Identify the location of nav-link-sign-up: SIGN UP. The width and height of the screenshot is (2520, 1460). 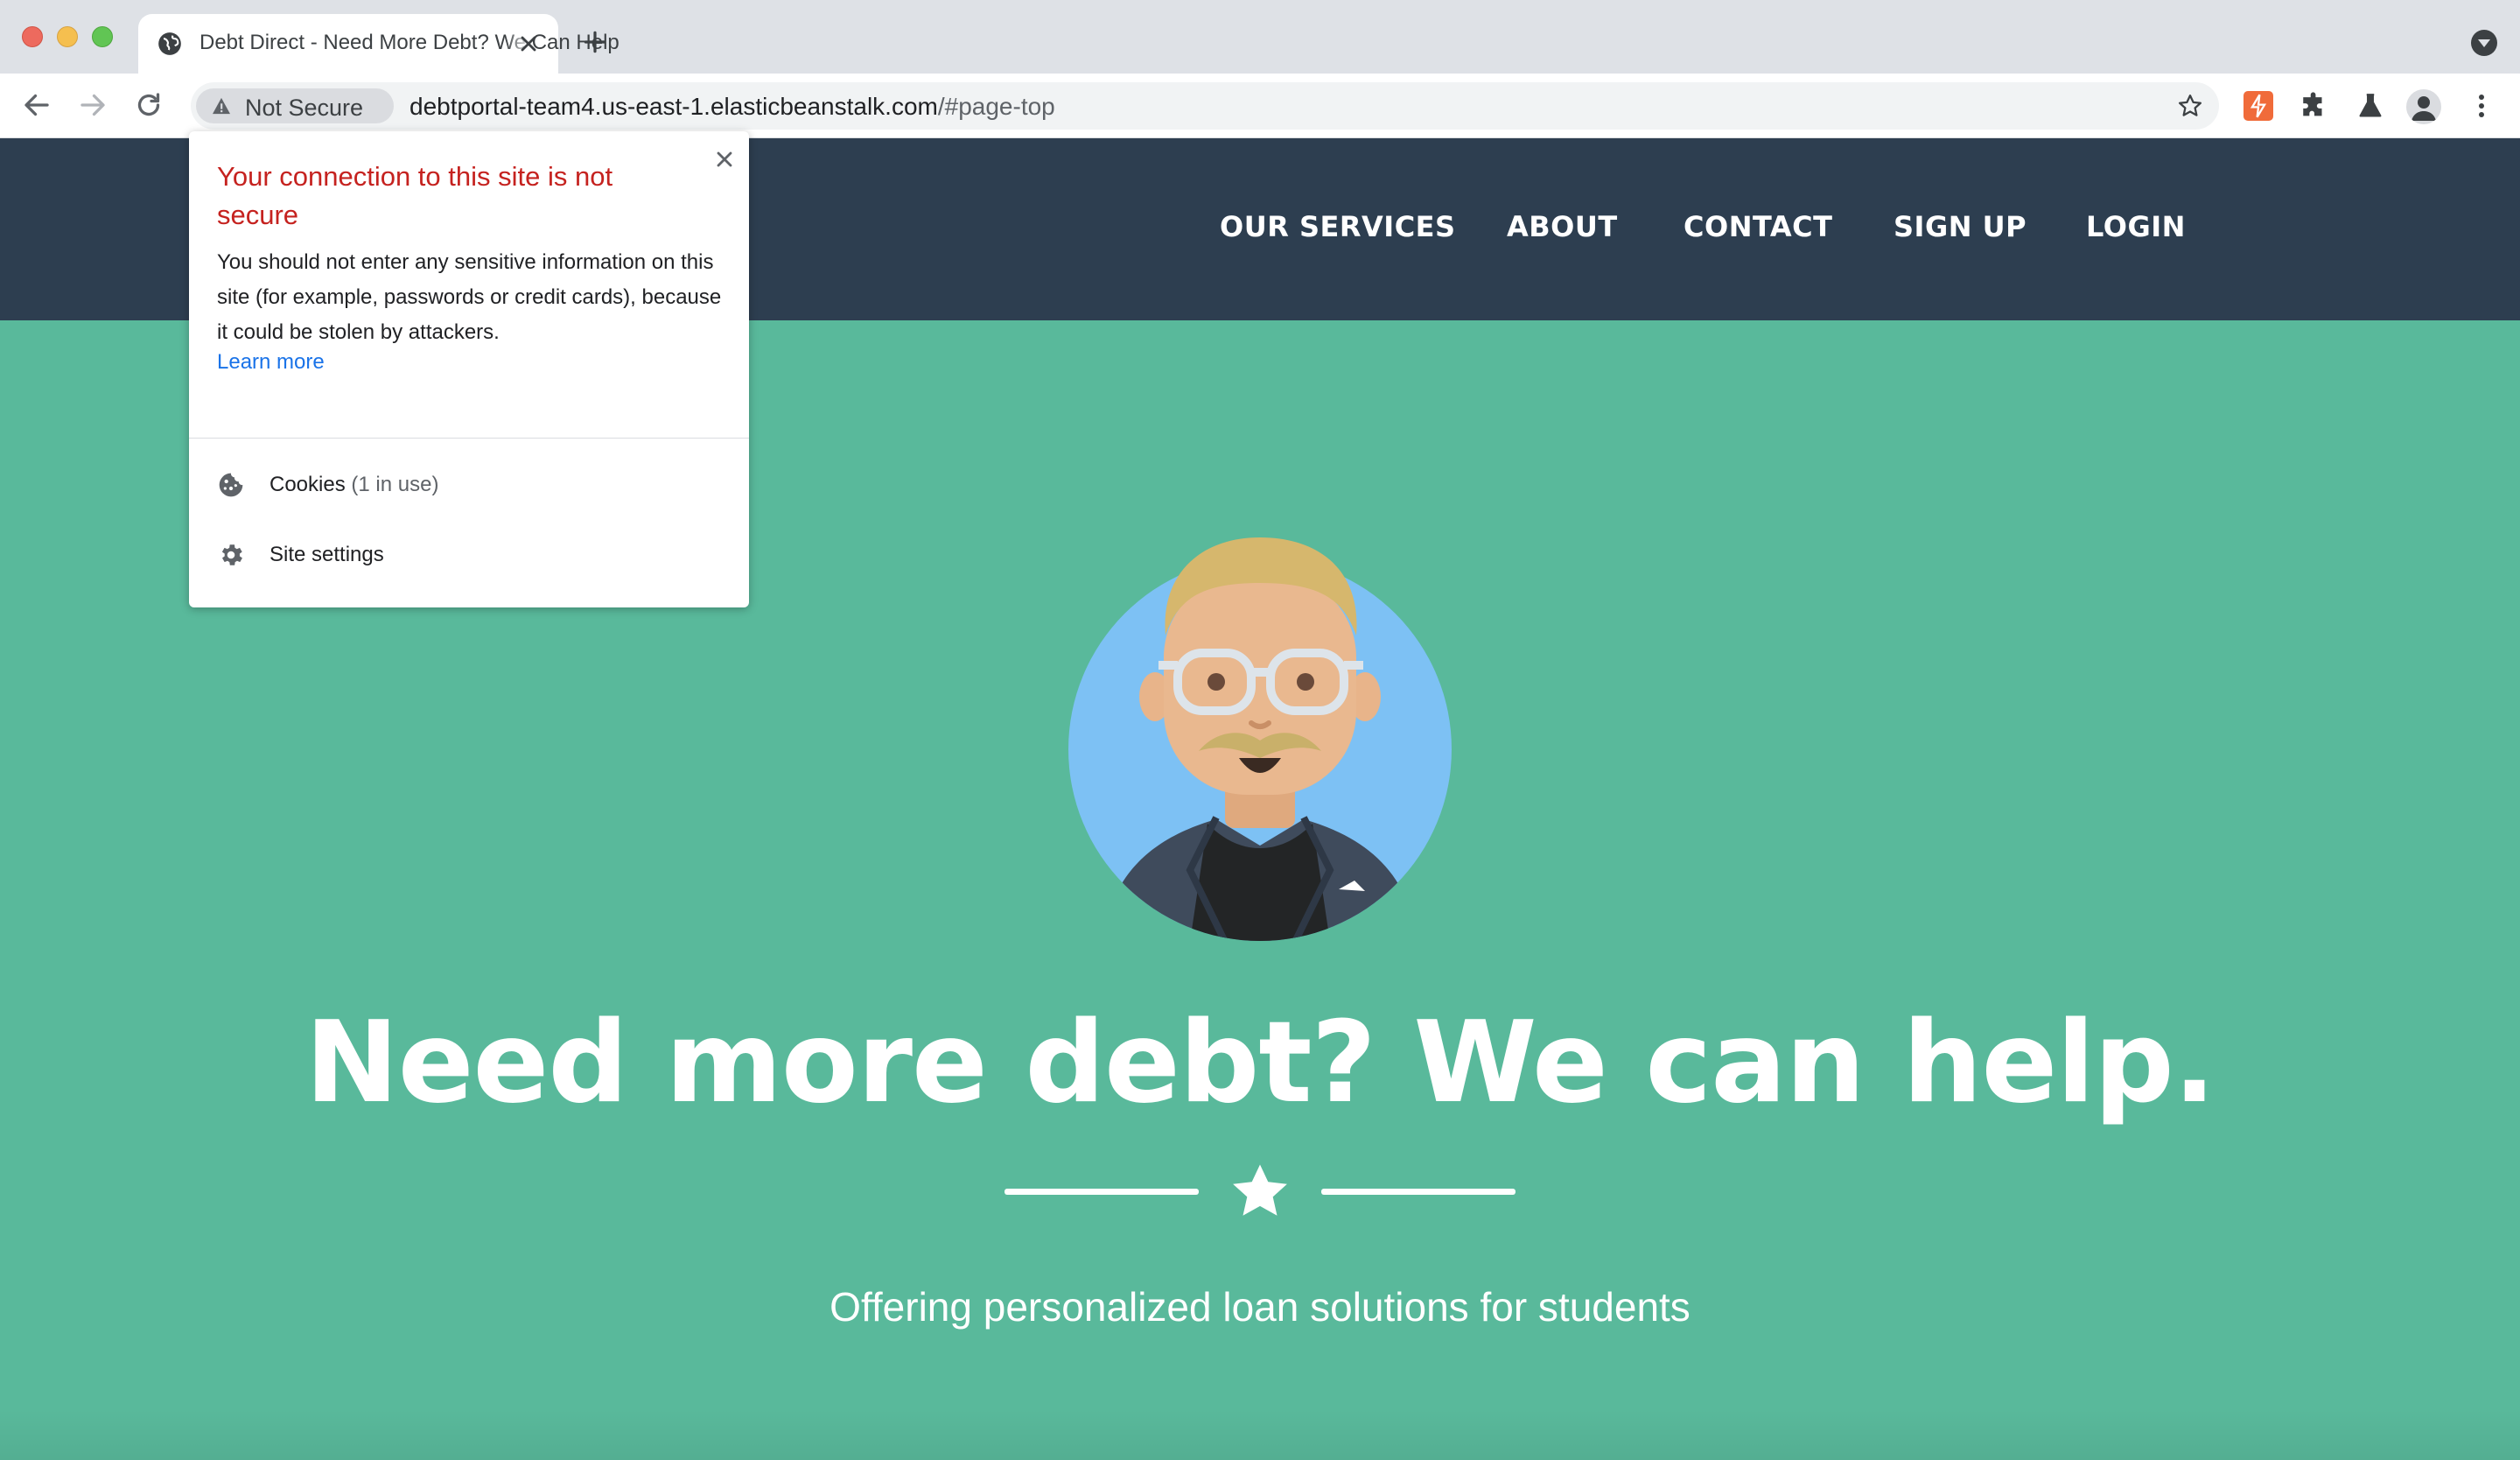
(1960, 226).